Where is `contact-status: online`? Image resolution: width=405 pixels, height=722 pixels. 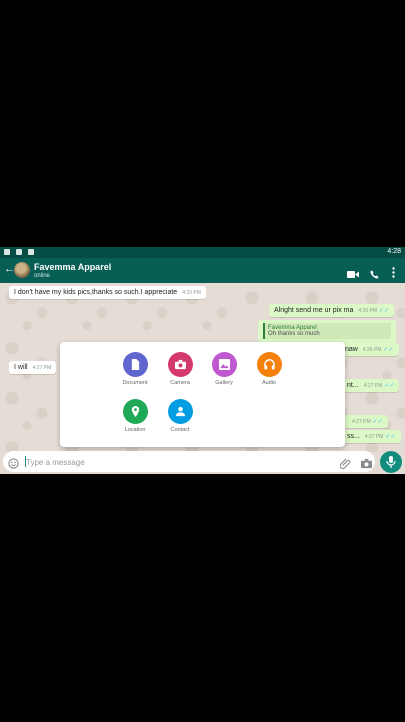
contact-status: online is located at coordinates (42, 276).